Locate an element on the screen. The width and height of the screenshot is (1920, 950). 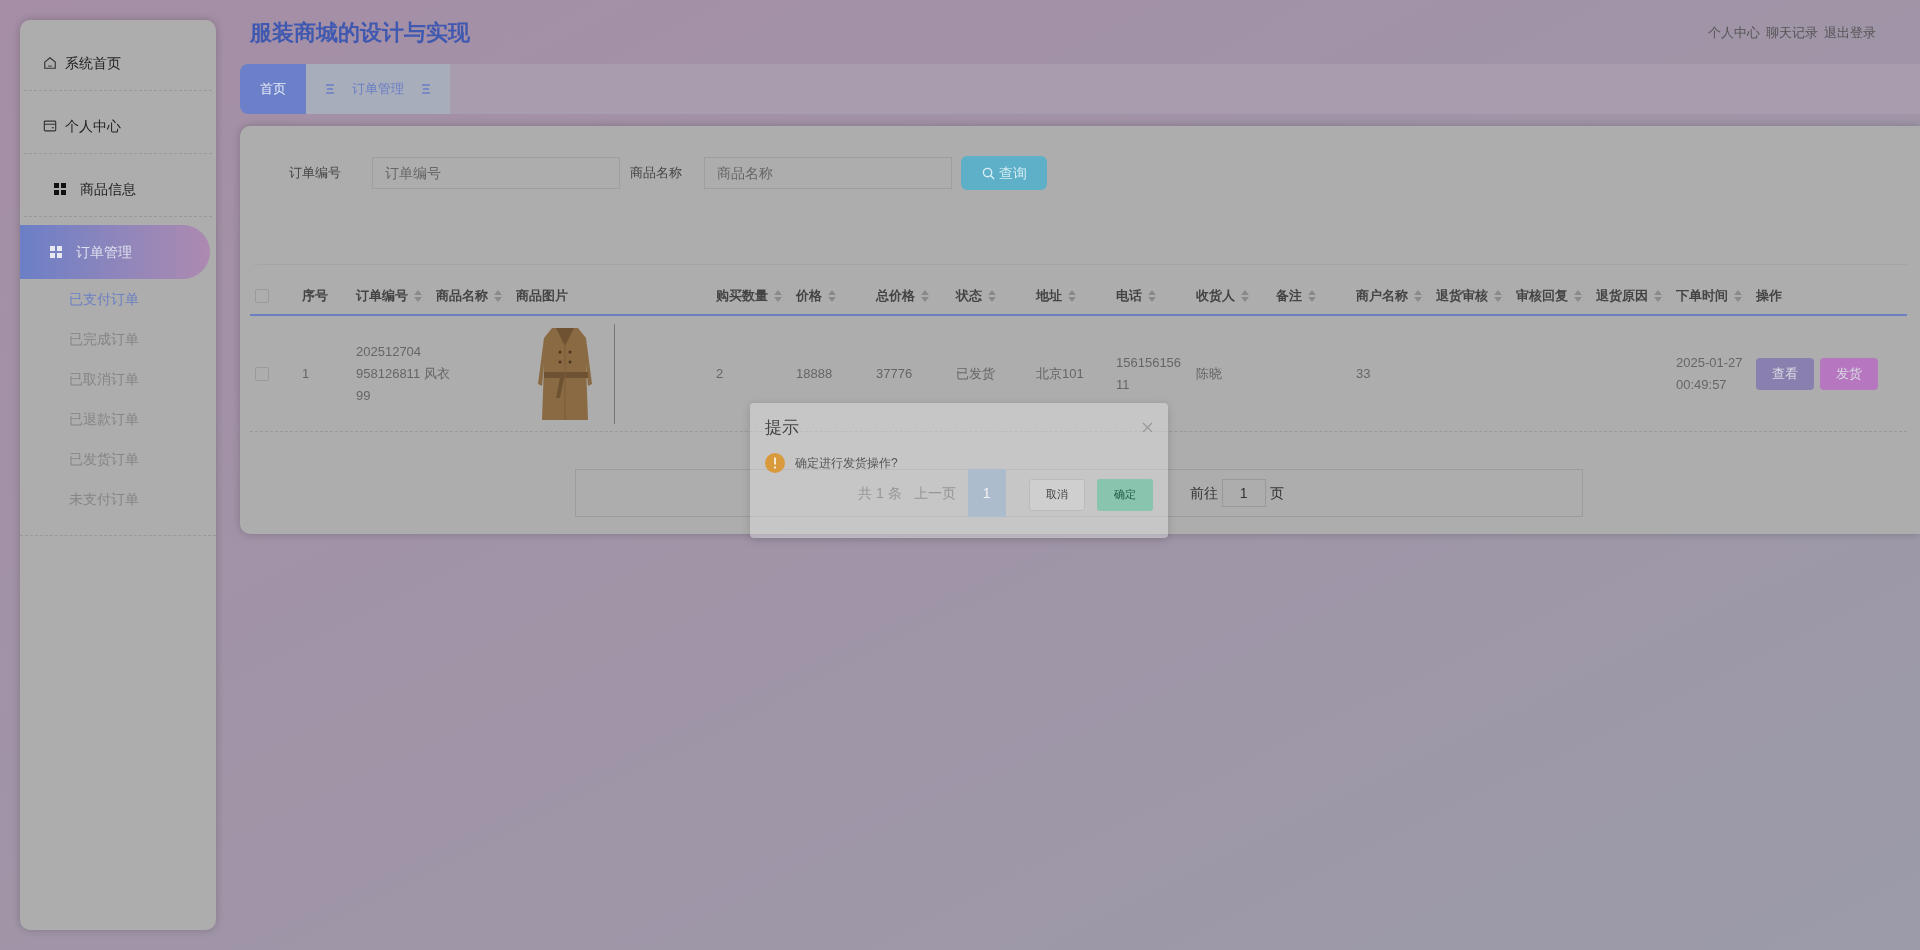
page-suffix: 页 is located at coordinates (1276, 493).